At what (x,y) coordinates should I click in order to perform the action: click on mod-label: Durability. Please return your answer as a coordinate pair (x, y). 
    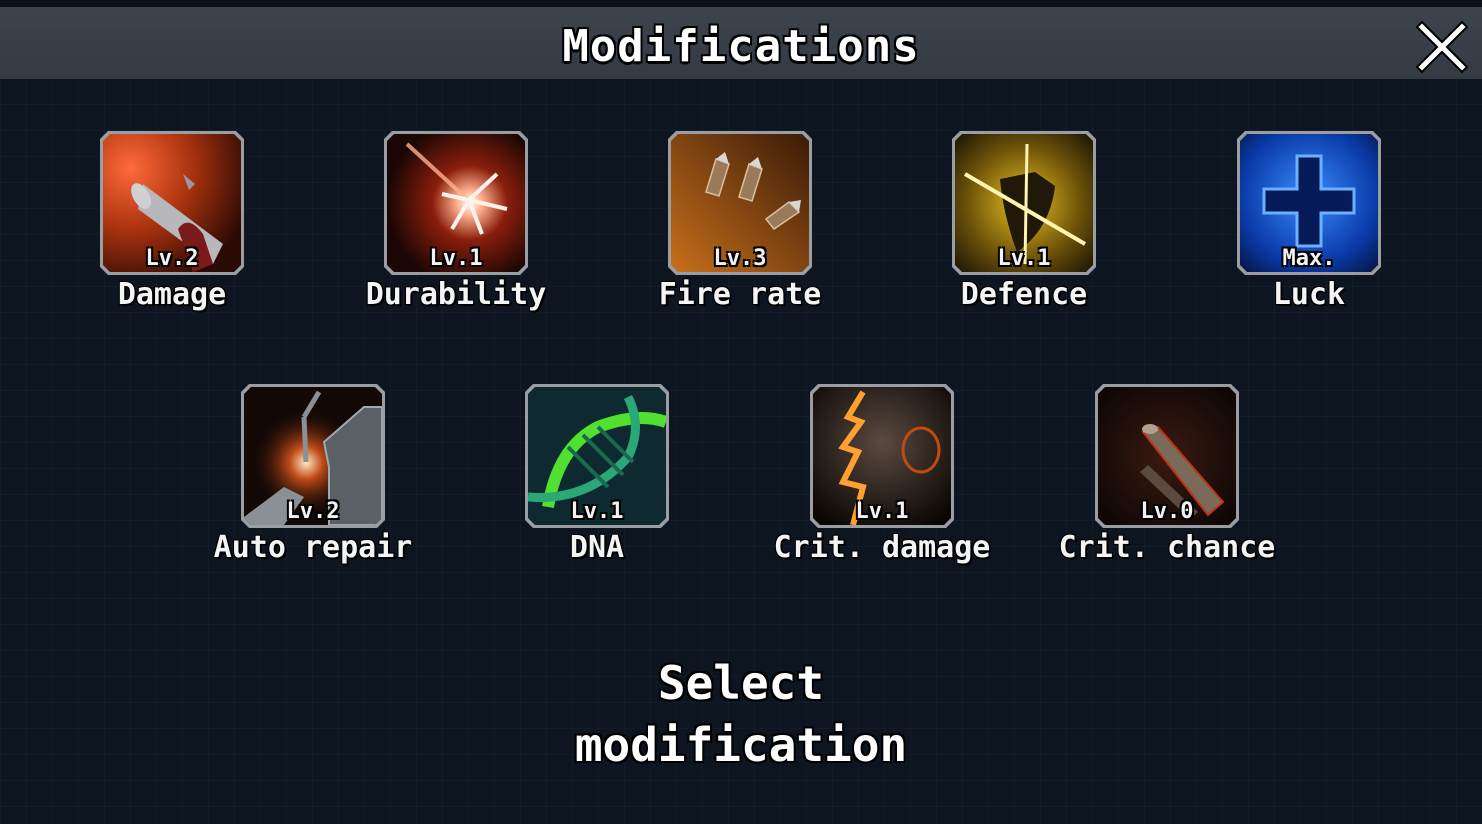
    Looking at the image, I should click on (456, 294).